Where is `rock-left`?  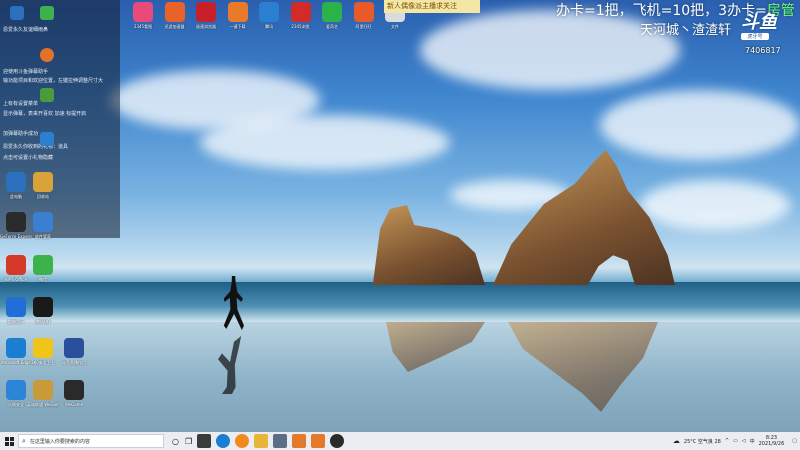 rock-left is located at coordinates (428, 245).